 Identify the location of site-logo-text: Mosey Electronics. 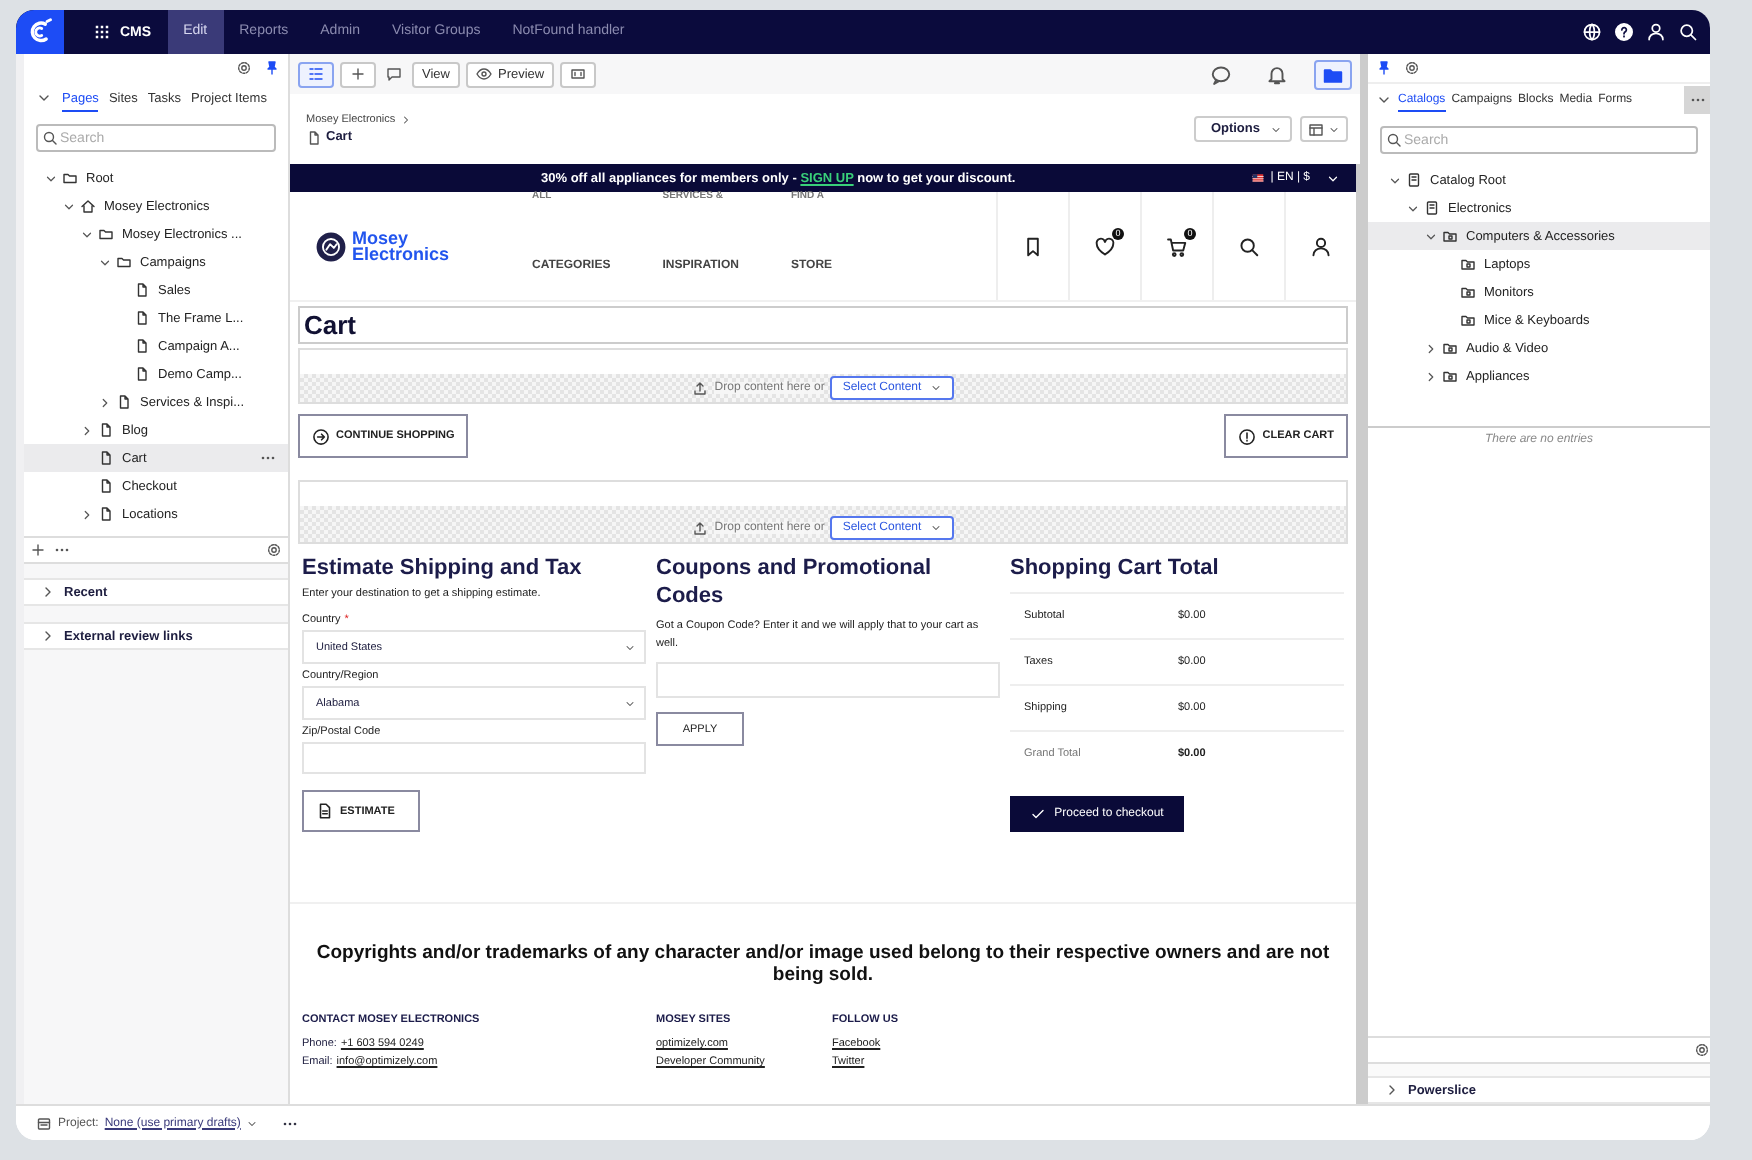
(406, 246).